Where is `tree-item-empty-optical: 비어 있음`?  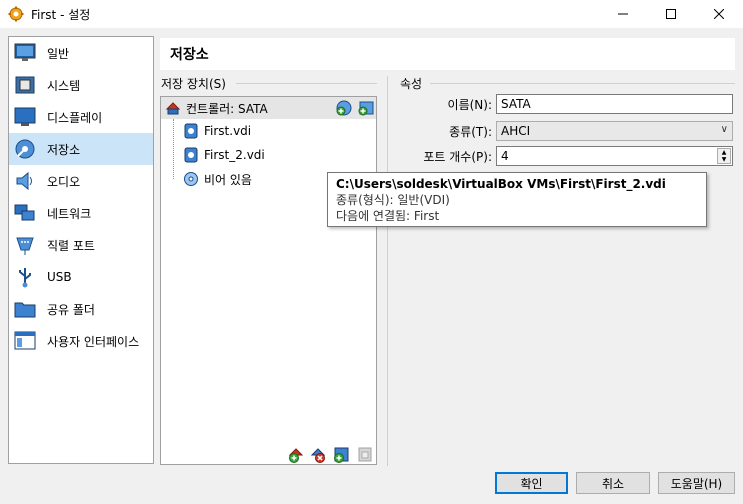
tree-item-empty-optical: 비어 있음 is located at coordinates (217, 179).